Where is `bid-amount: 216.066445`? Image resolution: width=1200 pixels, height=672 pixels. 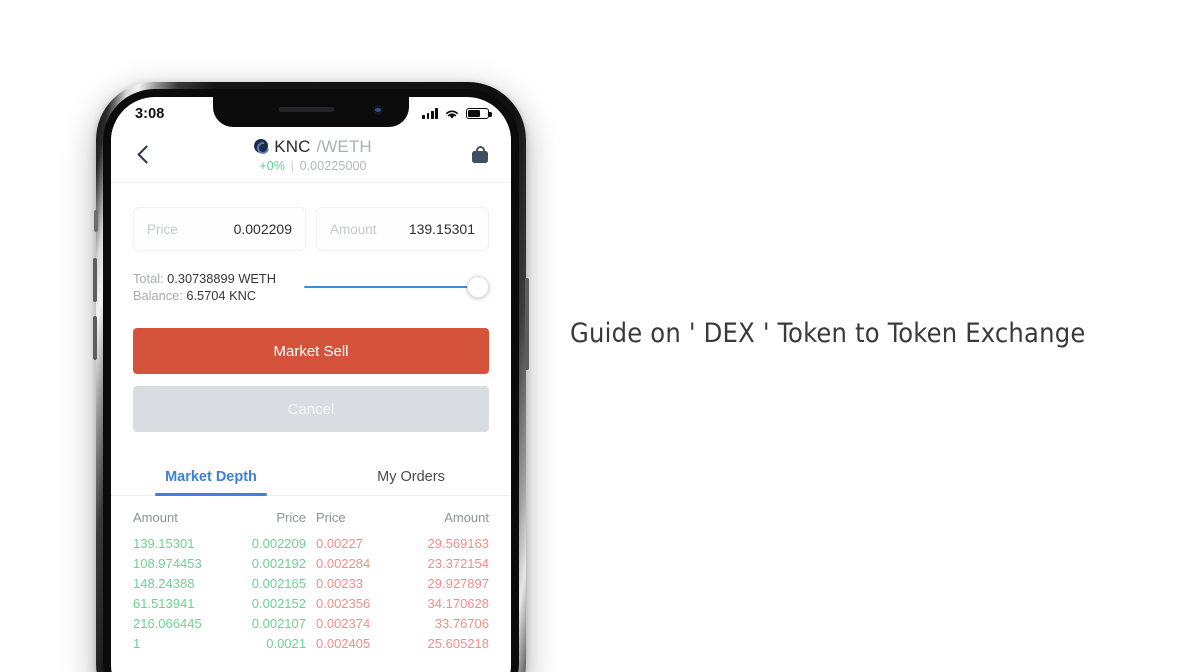 bid-amount: 216.066445 is located at coordinates (167, 623).